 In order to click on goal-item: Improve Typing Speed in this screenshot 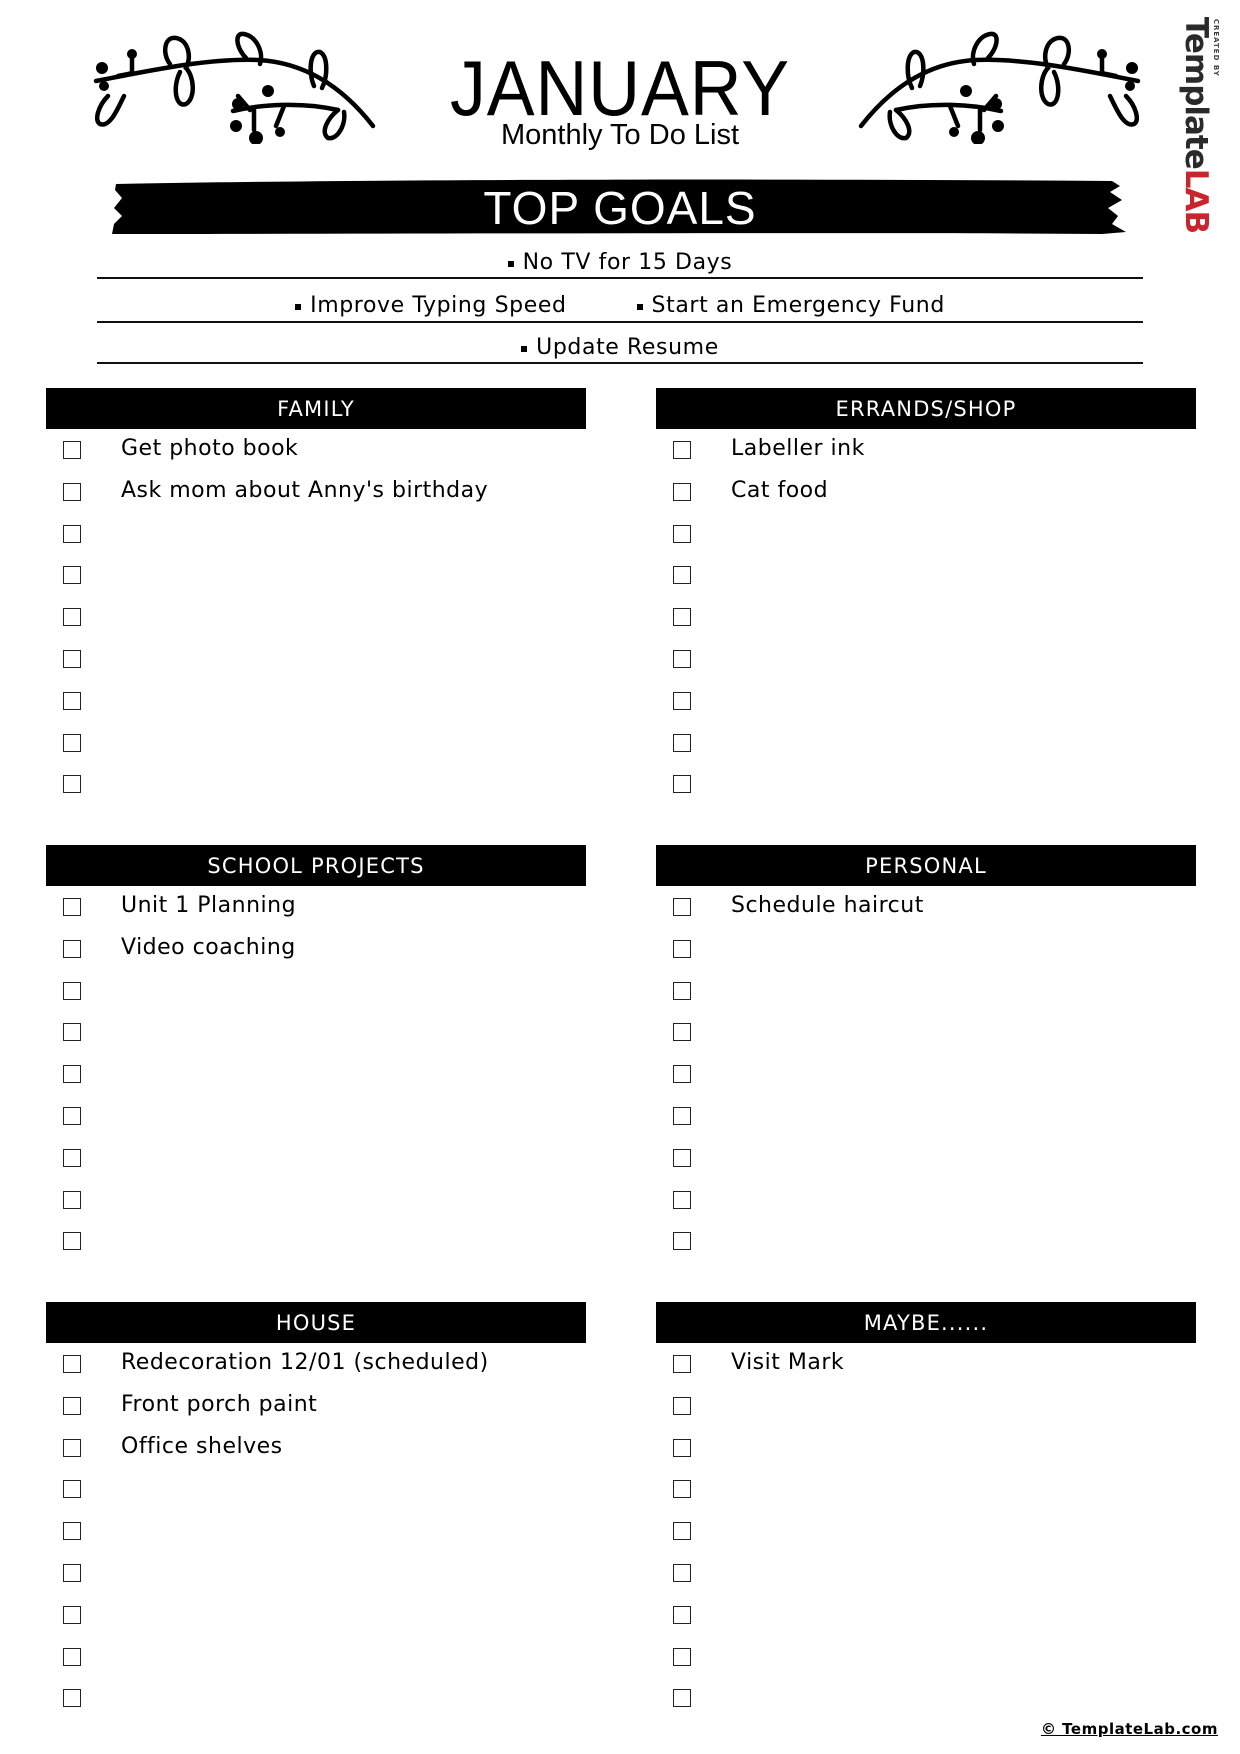, I will do `click(430, 306)`.